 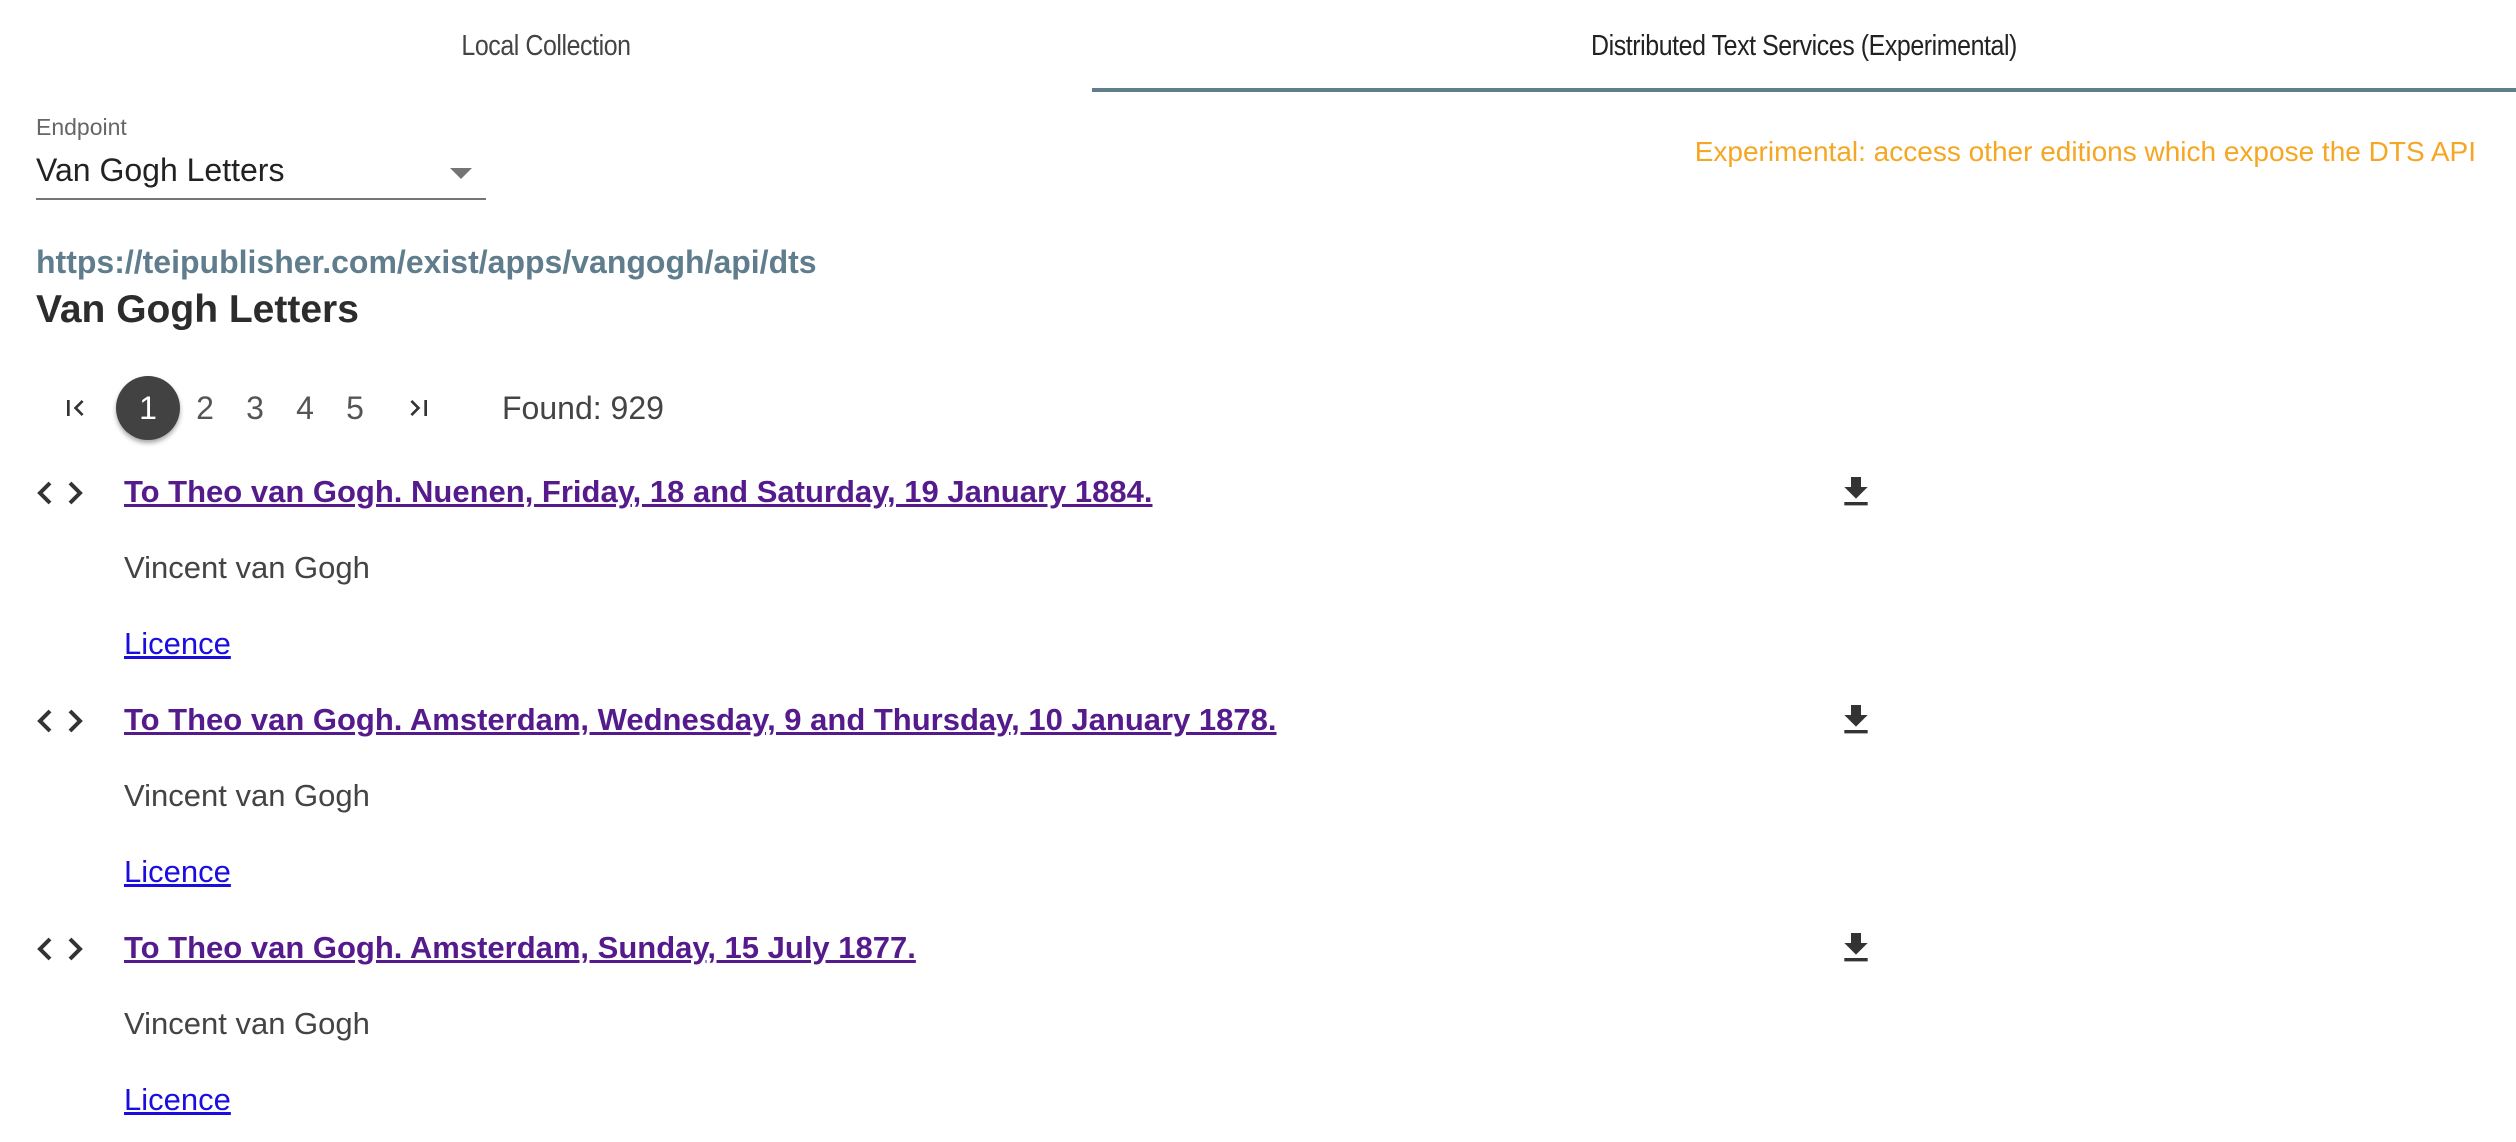 What do you see at coordinates (305, 408) in the screenshot?
I see `page-link: 4` at bounding box center [305, 408].